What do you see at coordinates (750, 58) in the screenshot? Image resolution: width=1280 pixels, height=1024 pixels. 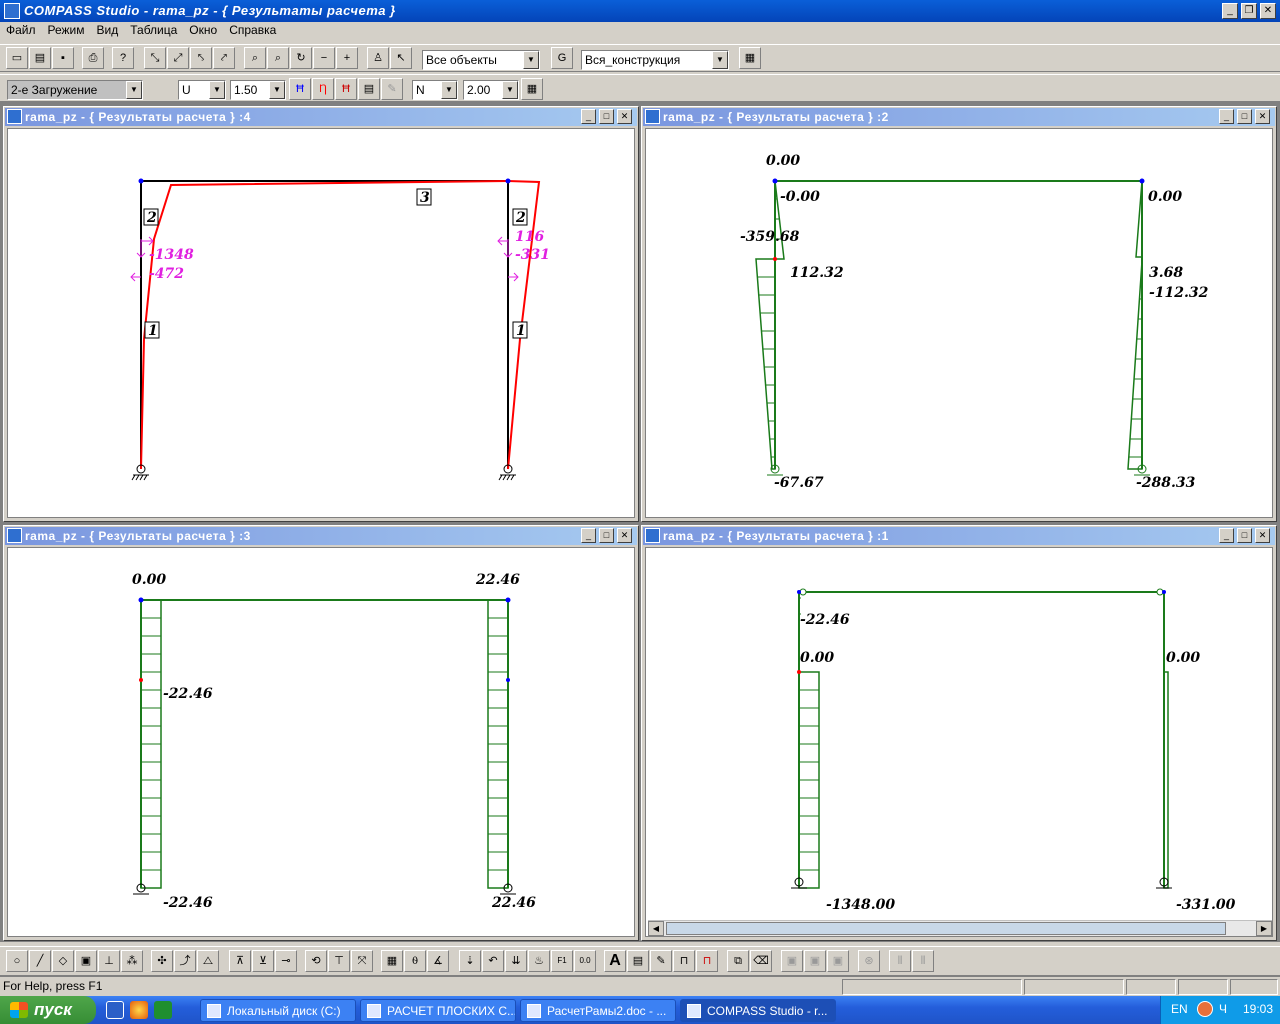 I see `properties-icon: ▦` at bounding box center [750, 58].